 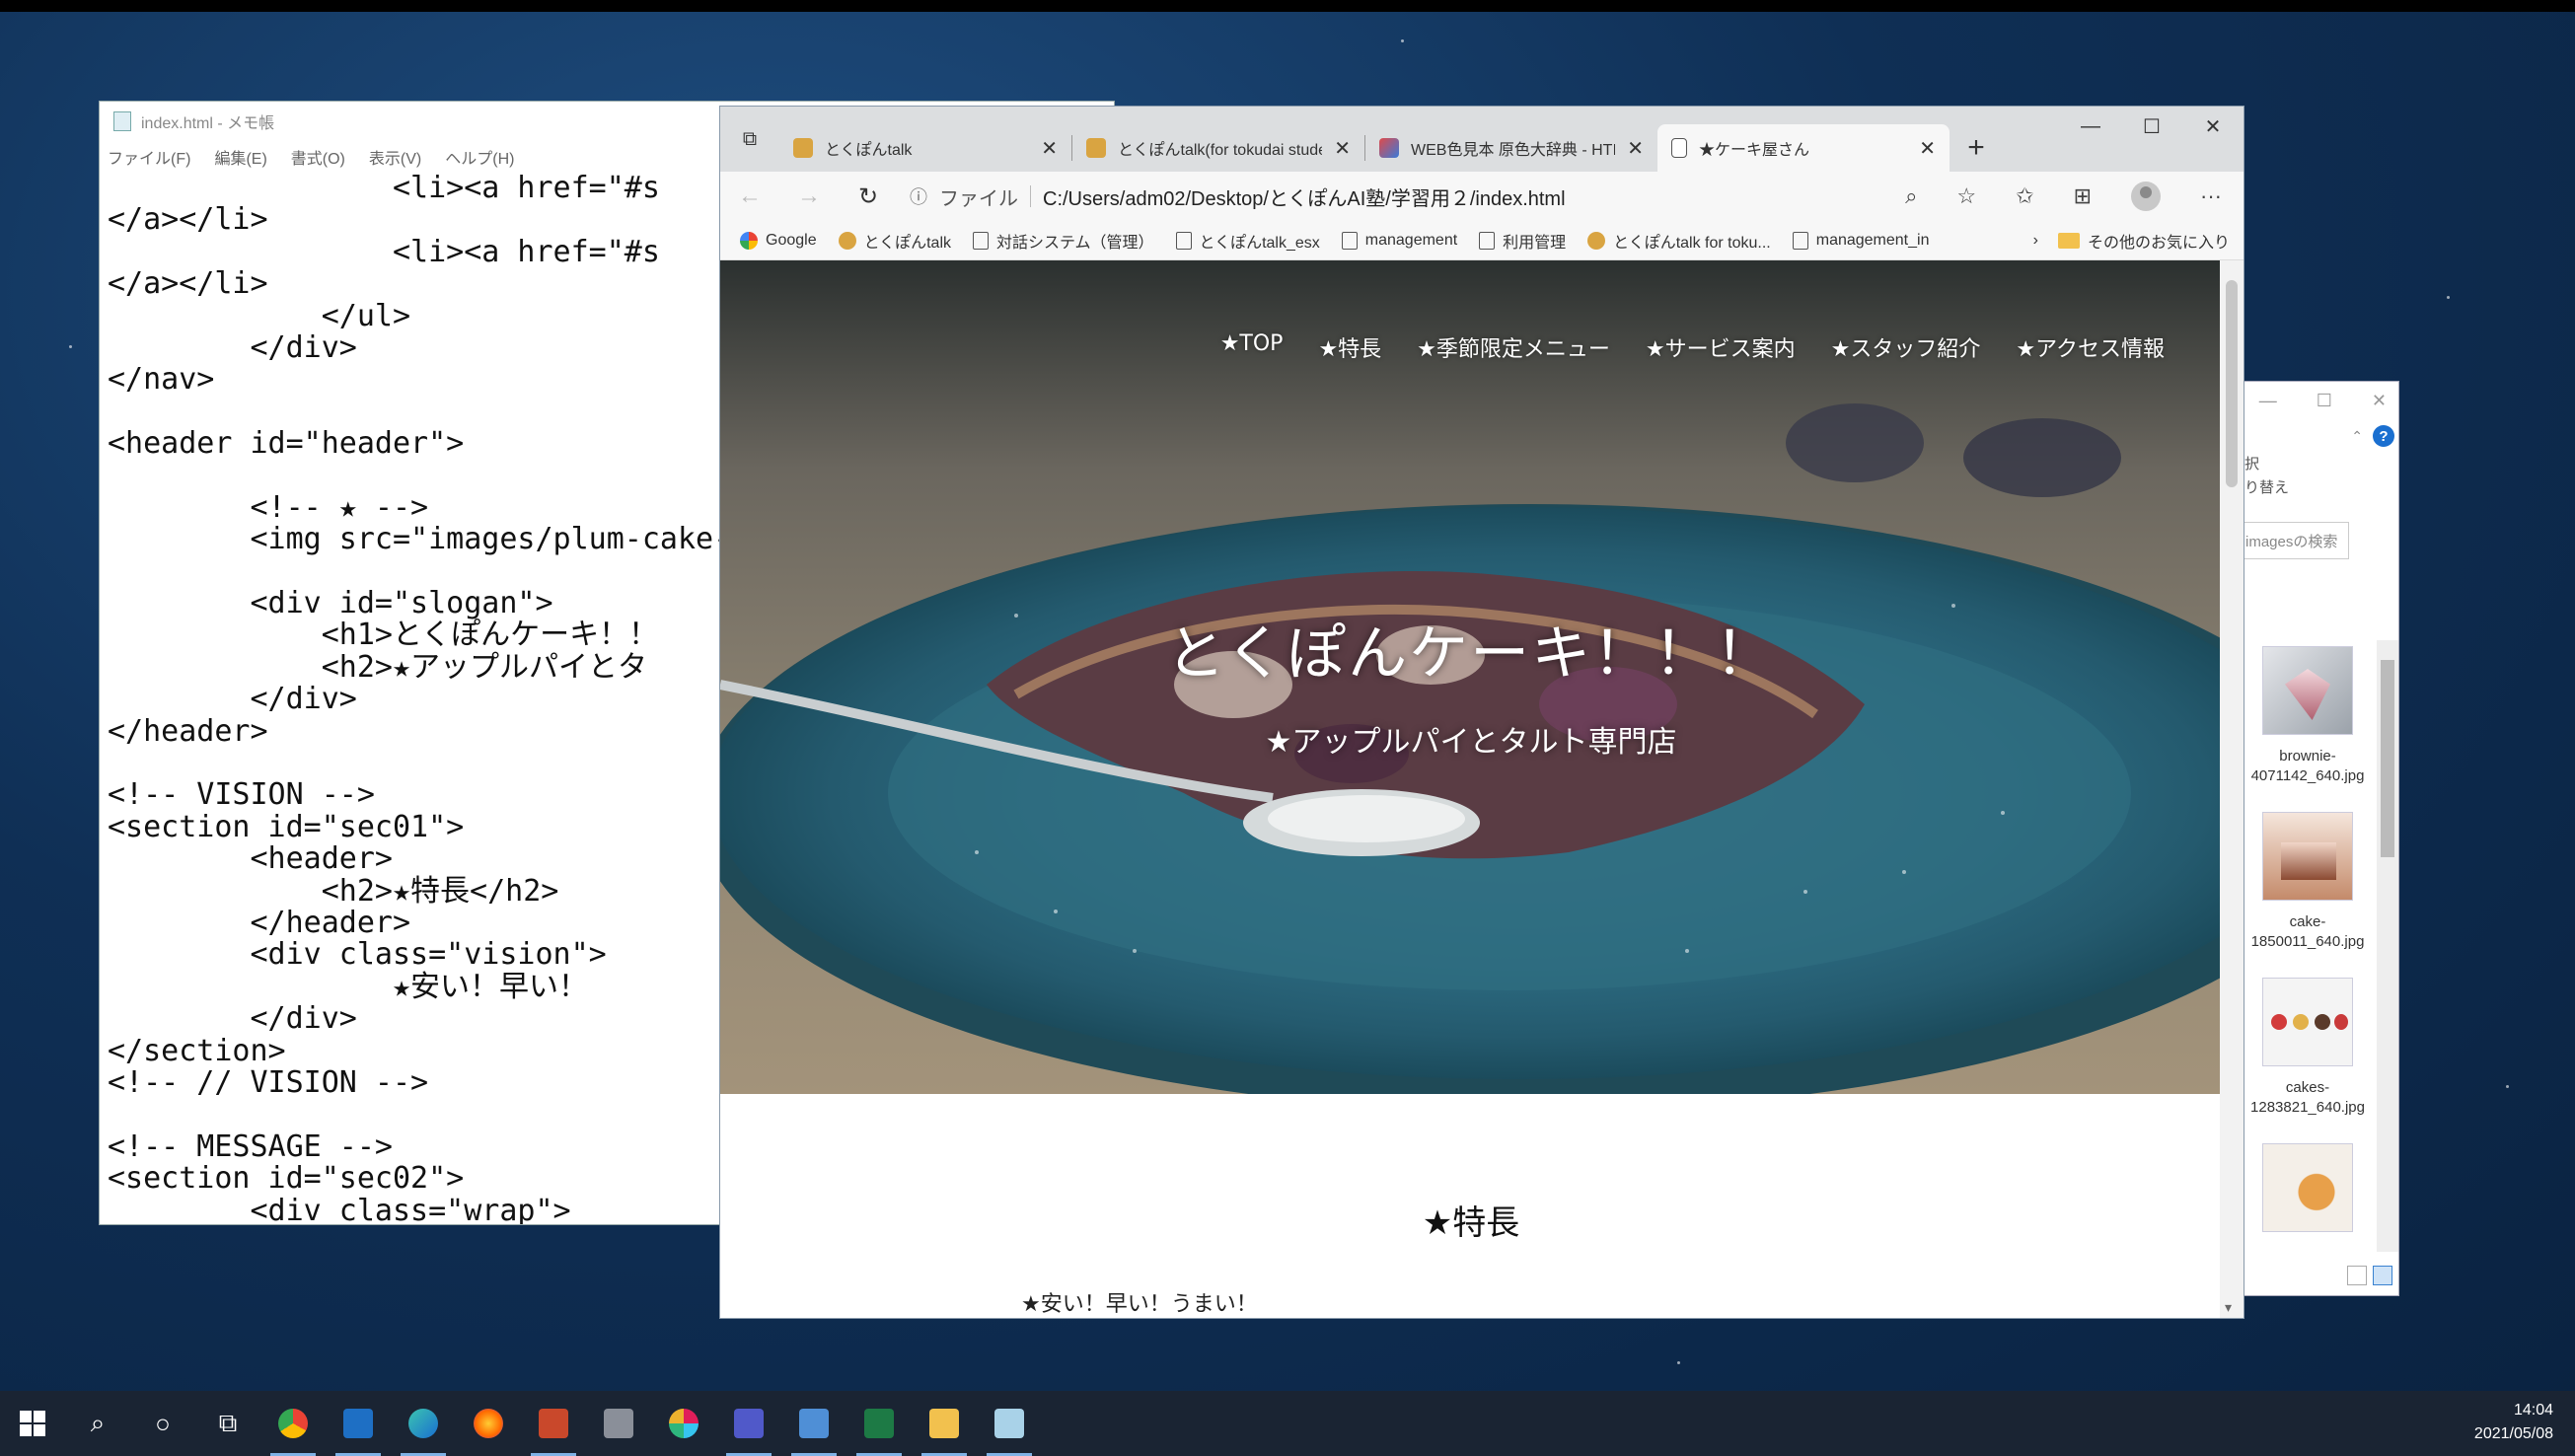 What do you see at coordinates (778, 240) in the screenshot?
I see `favorite-item: Google` at bounding box center [778, 240].